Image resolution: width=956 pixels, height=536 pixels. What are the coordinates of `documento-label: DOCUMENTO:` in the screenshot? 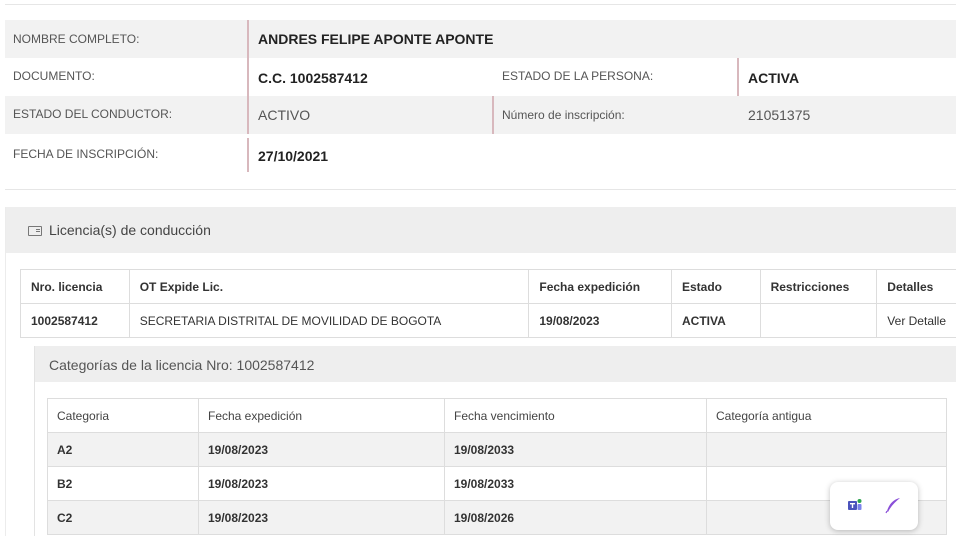 It's located at (54, 76).